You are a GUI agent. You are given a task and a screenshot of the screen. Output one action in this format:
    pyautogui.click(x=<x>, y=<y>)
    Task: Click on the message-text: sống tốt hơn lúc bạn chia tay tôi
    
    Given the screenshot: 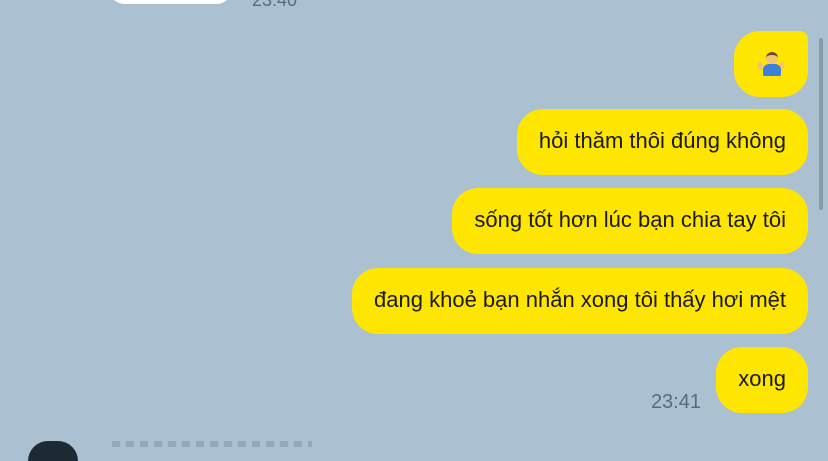 What is the action you would take?
    pyautogui.click(x=630, y=219)
    